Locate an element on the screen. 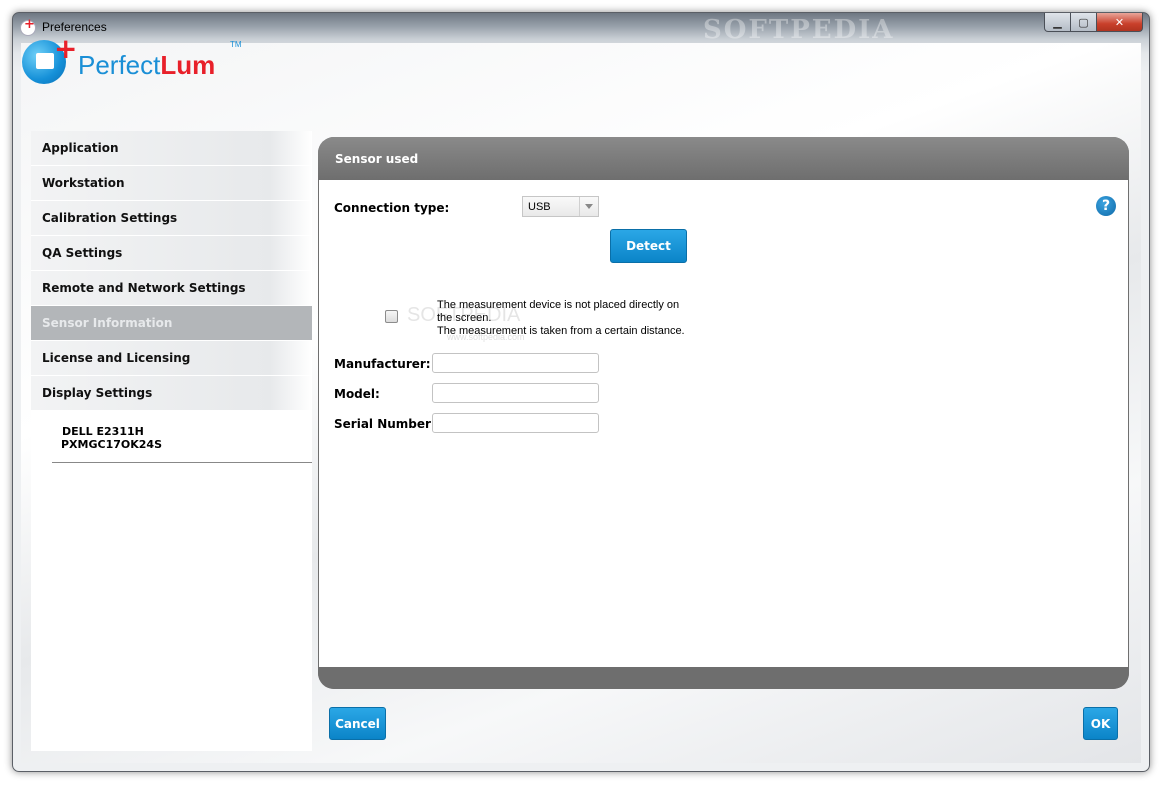 The width and height of the screenshot is (1168, 790). app-icon is located at coordinates (28, 26).